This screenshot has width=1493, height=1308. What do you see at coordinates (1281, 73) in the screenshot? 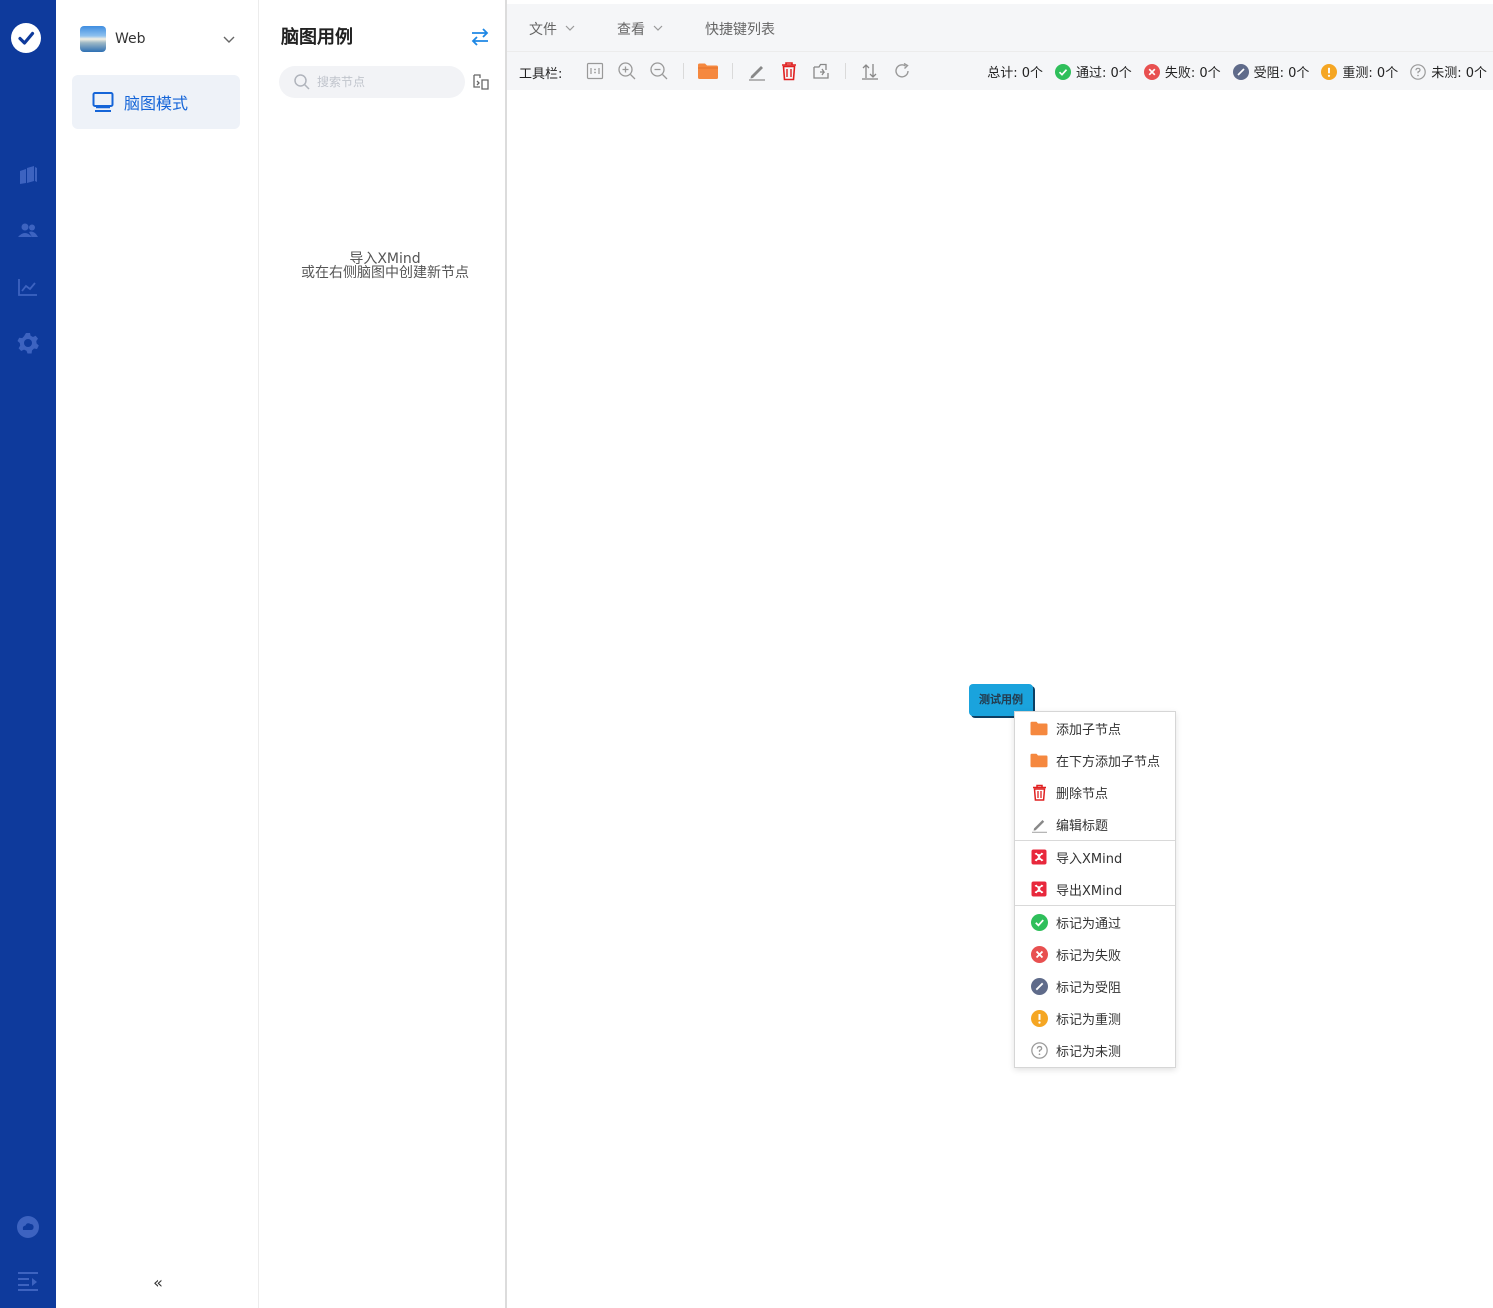
I see `stat-blocked-text: 受阻: 0个` at bounding box center [1281, 73].